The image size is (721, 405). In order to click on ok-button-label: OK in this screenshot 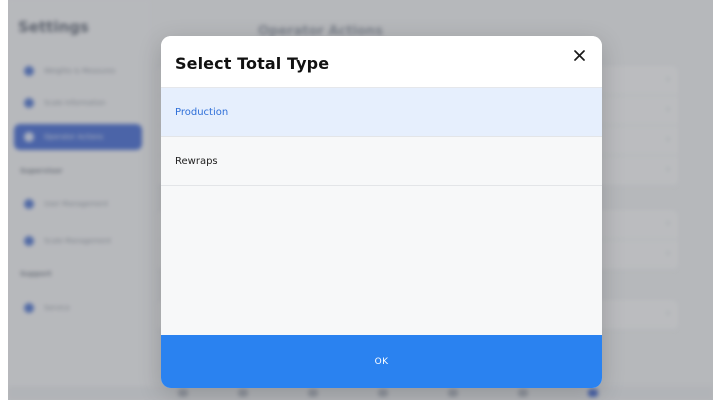, I will do `click(381, 361)`.